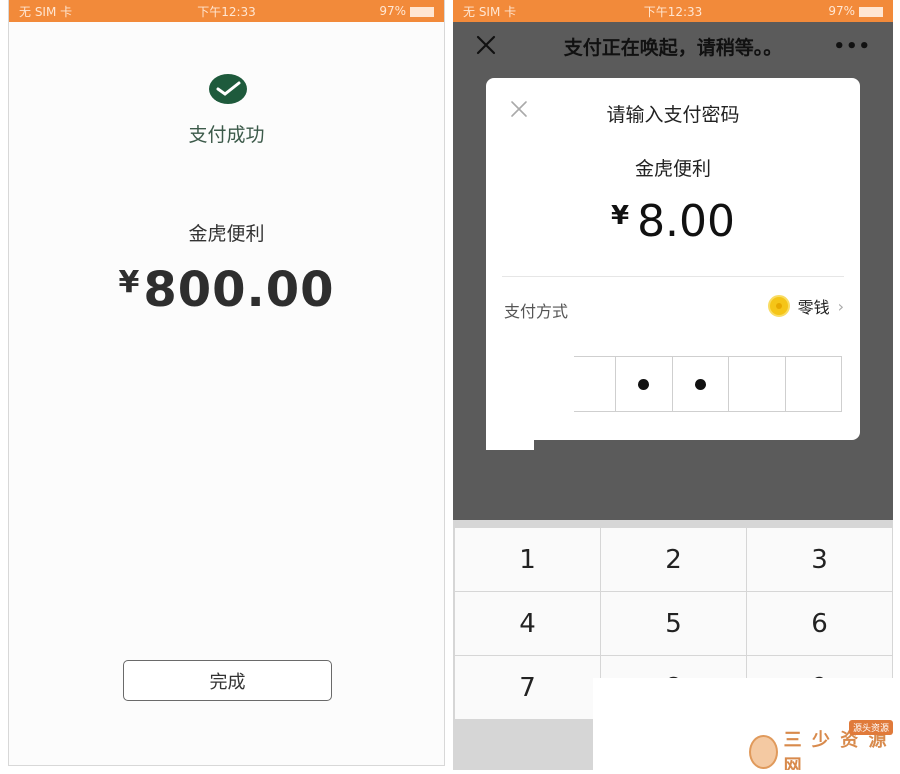 The image size is (900, 774). Describe the element at coordinates (673, 276) in the screenshot. I see `divider` at that location.